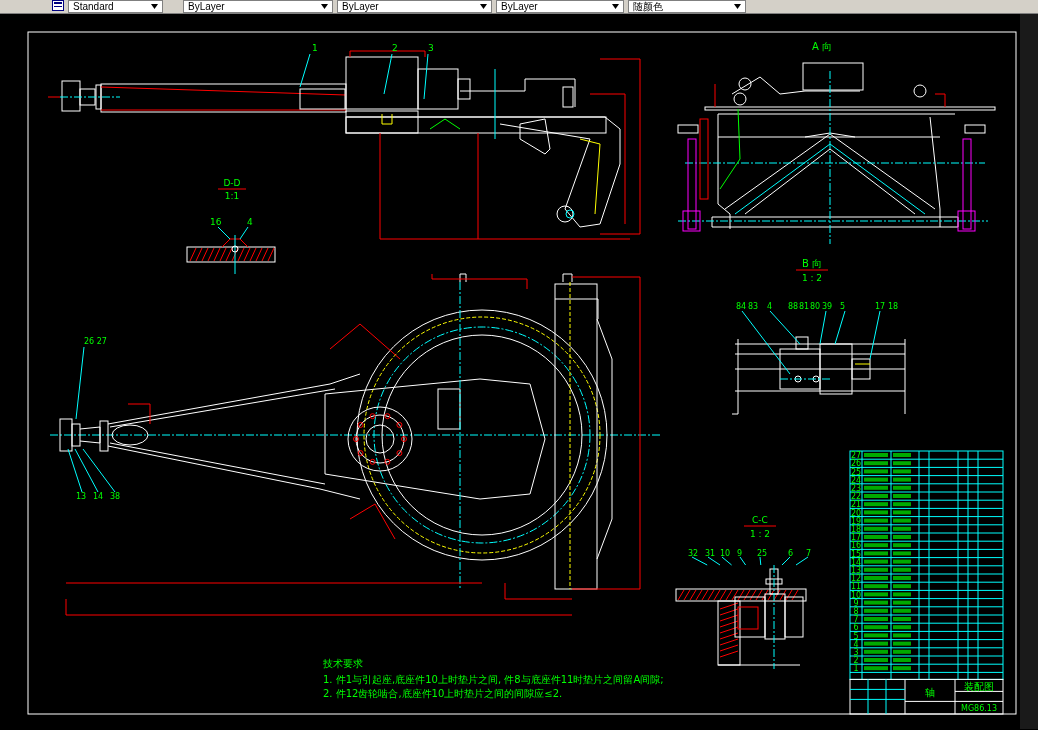 The image size is (1038, 730). What do you see at coordinates (315, 48) in the screenshot?
I see `part-number-label: 1` at bounding box center [315, 48].